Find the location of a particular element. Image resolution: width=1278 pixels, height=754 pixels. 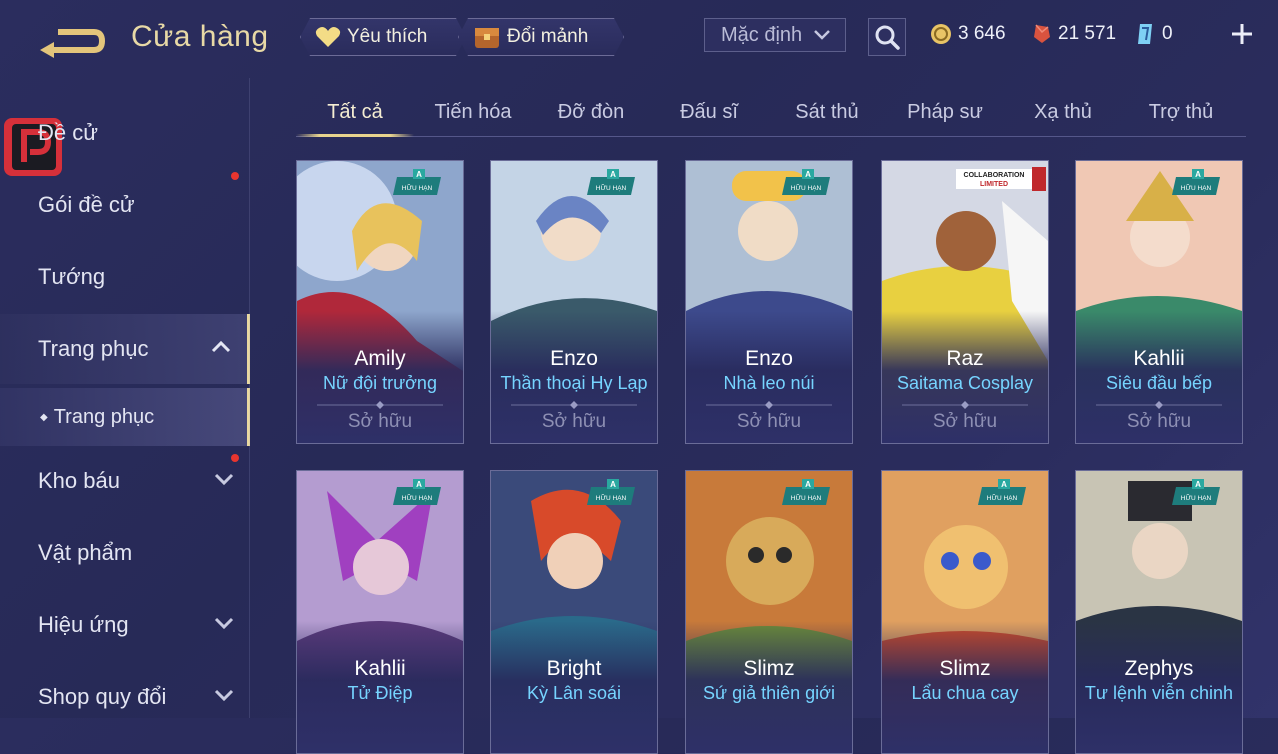

hero-name: Zephys is located at coordinates (1159, 668).